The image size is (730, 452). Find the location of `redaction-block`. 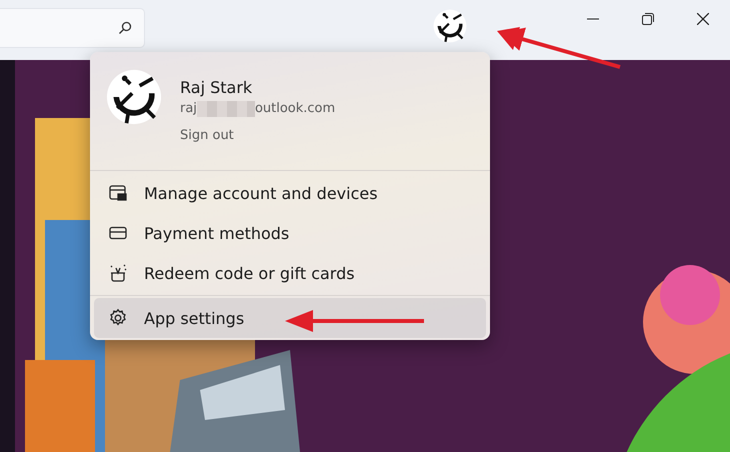

redaction-block is located at coordinates (225, 109).